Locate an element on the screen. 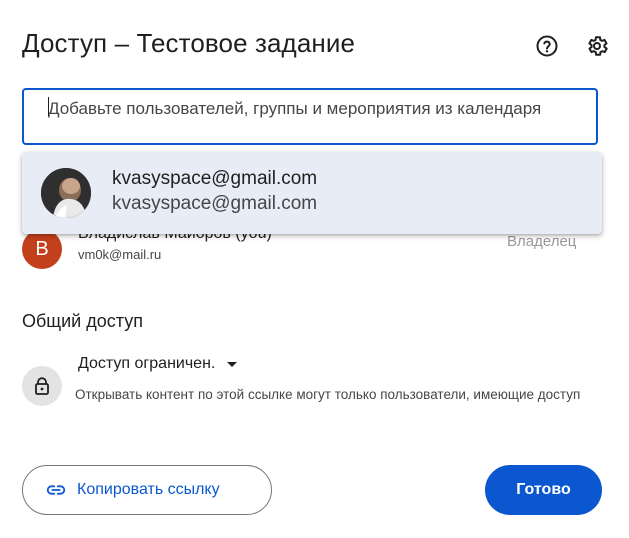 This screenshot has height=538, width=629. owner-email: vm0k@mail.ru is located at coordinates (120, 254).